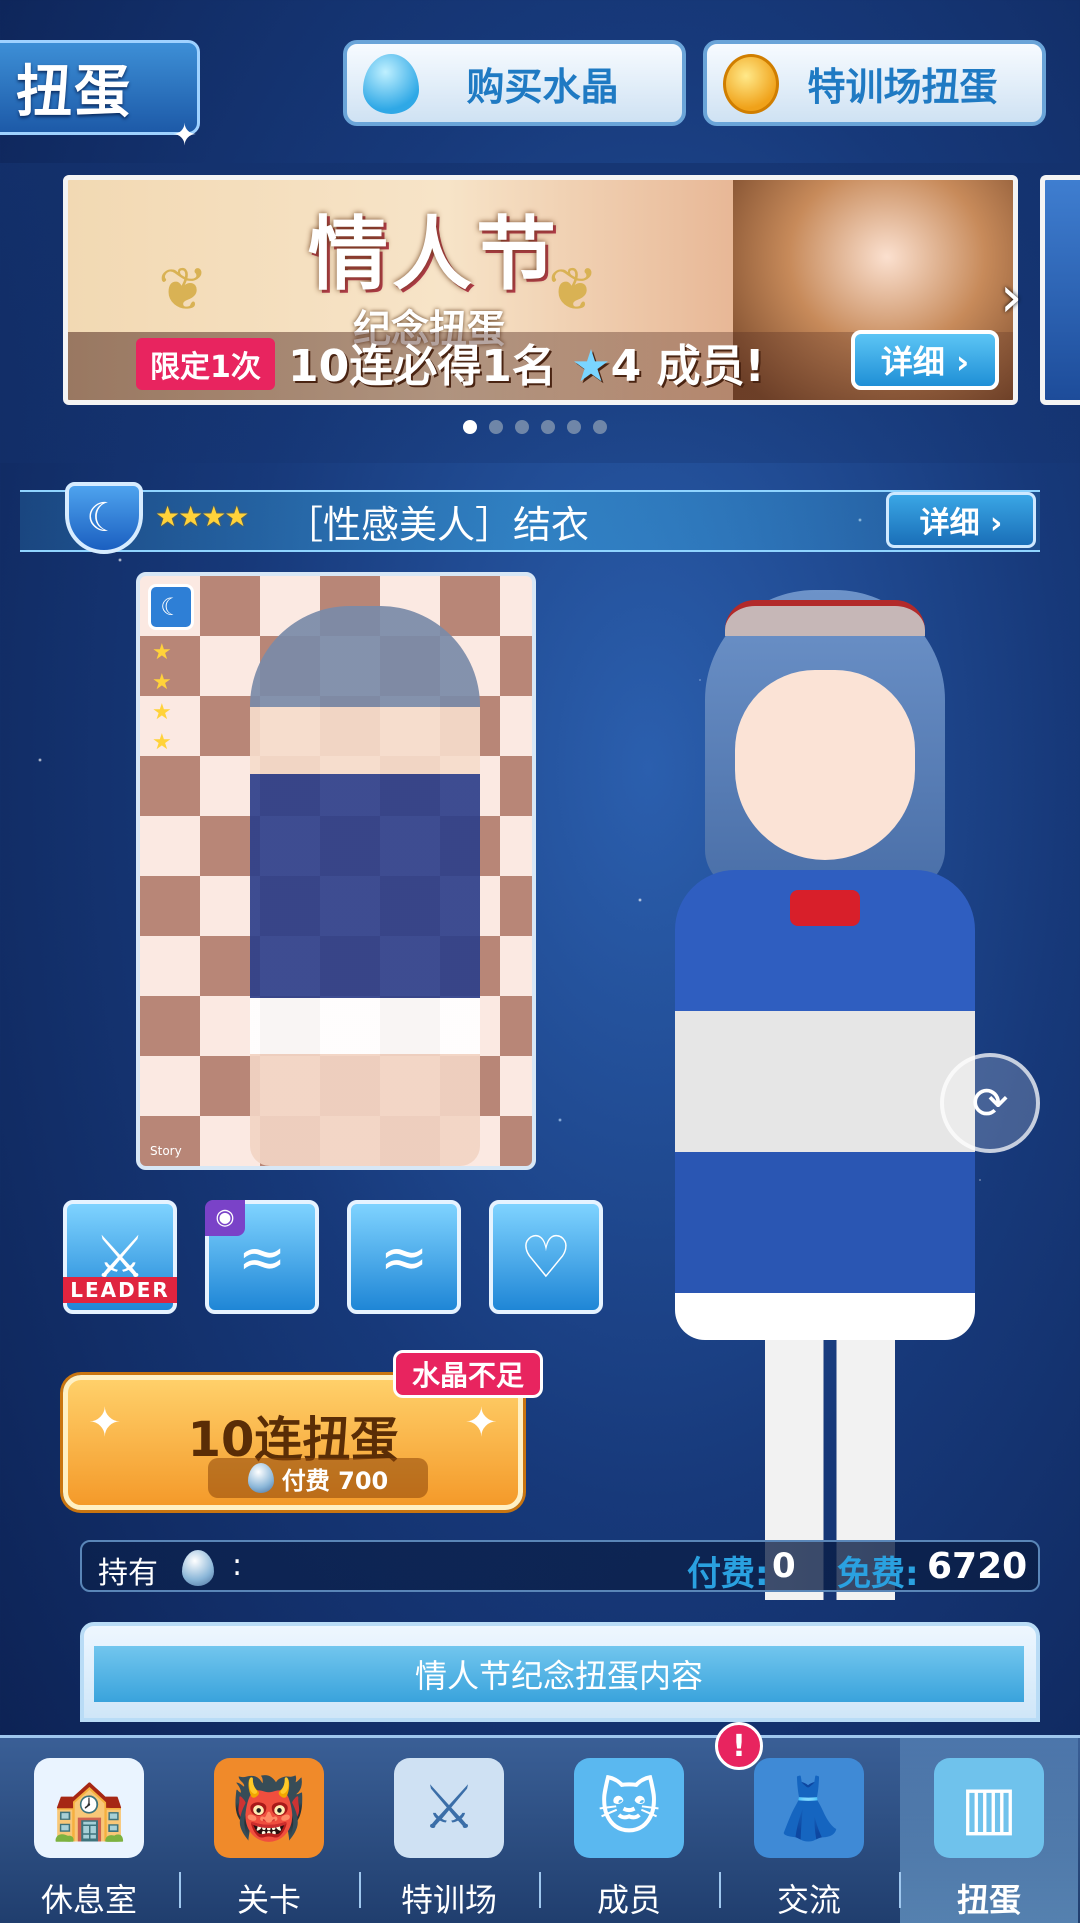  Describe the element at coordinates (989, 1808) in the screenshot. I see `curtain-icon: ▥` at that location.